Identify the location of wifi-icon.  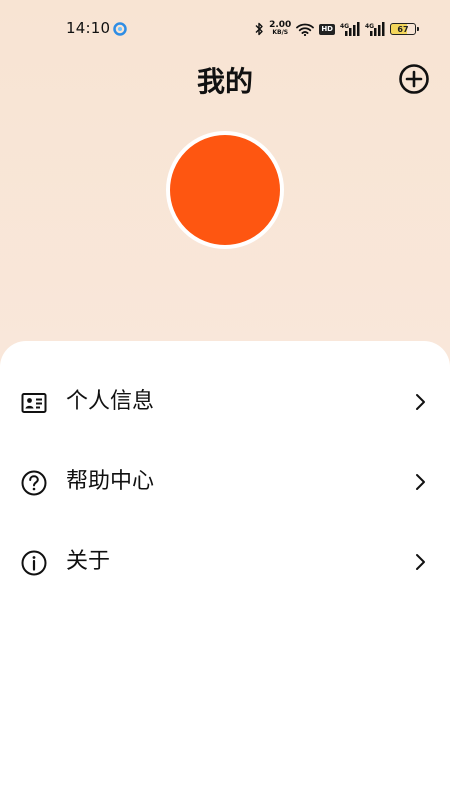
(305, 29).